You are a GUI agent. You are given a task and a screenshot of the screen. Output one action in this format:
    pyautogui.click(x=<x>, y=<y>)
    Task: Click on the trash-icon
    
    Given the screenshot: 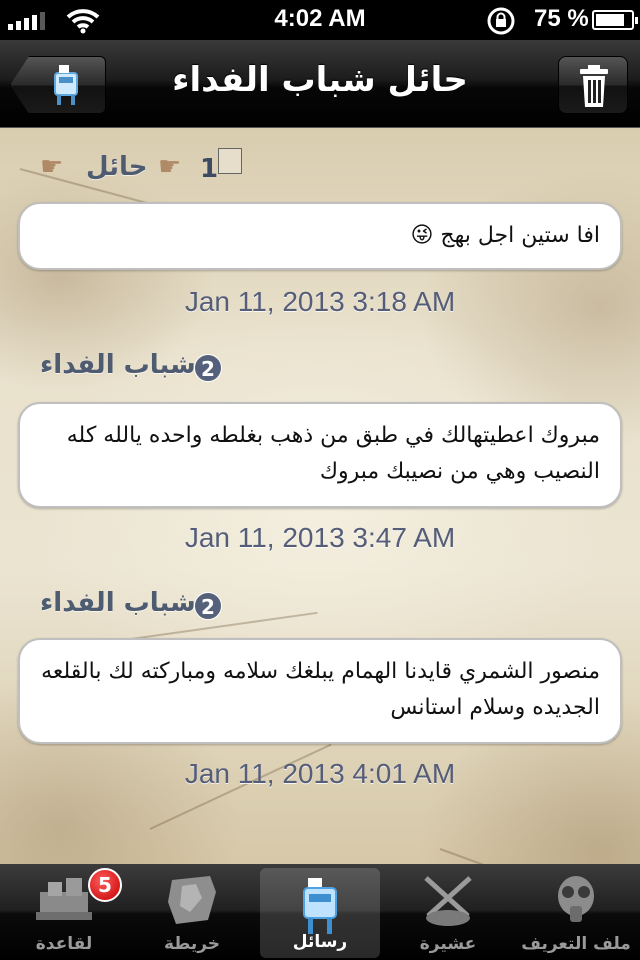 What is the action you would take?
    pyautogui.click(x=594, y=86)
    